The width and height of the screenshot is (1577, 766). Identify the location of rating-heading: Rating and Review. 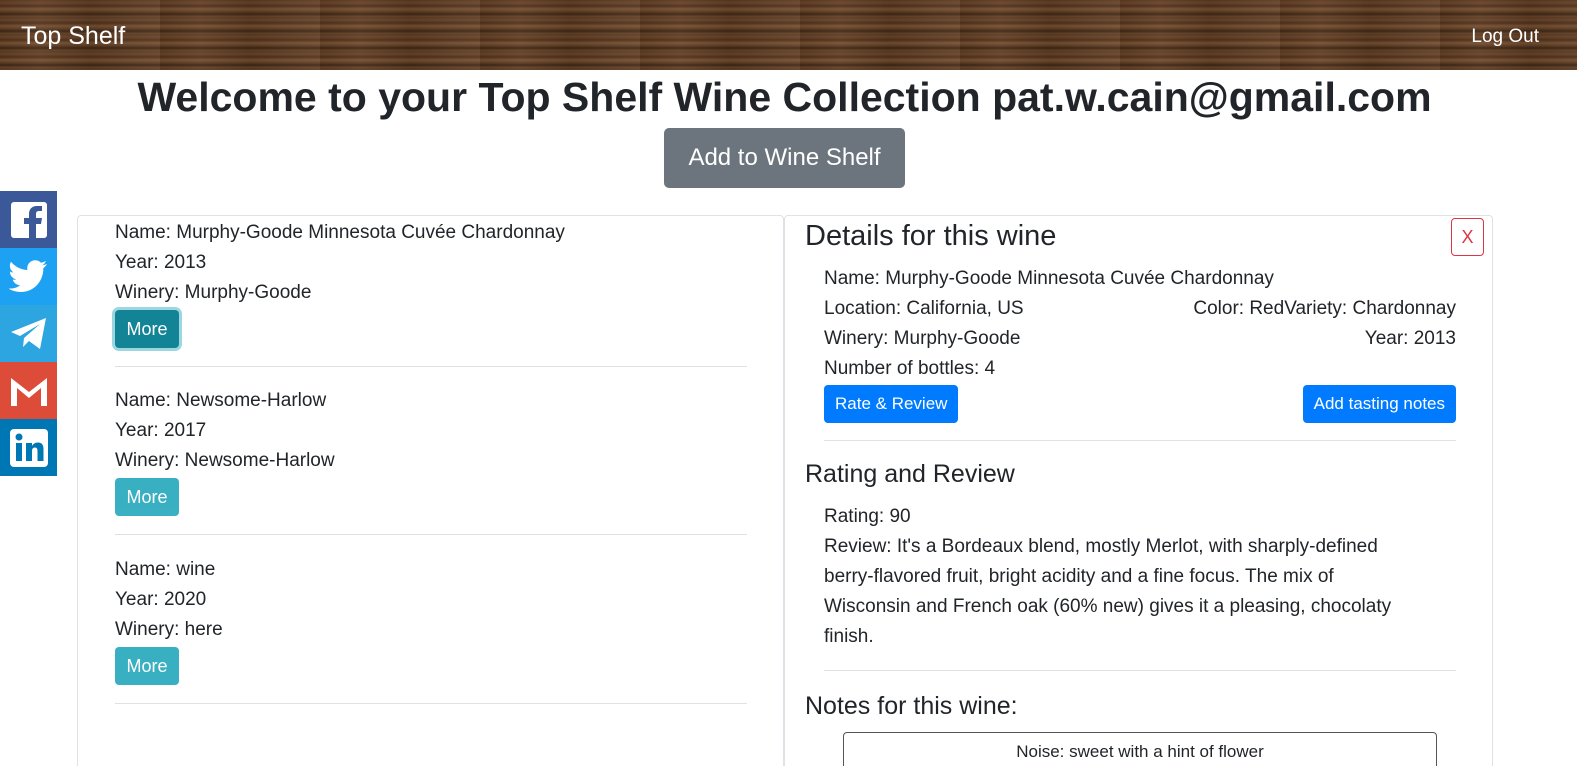
(910, 474).